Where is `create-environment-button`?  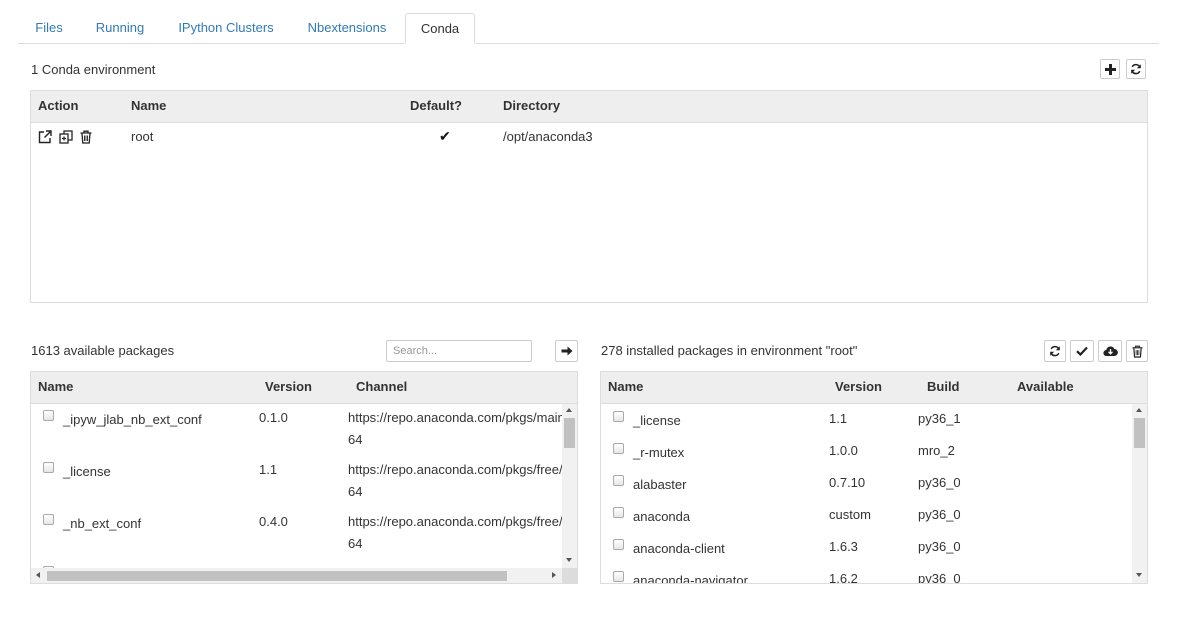
create-environment-button is located at coordinates (1110, 69).